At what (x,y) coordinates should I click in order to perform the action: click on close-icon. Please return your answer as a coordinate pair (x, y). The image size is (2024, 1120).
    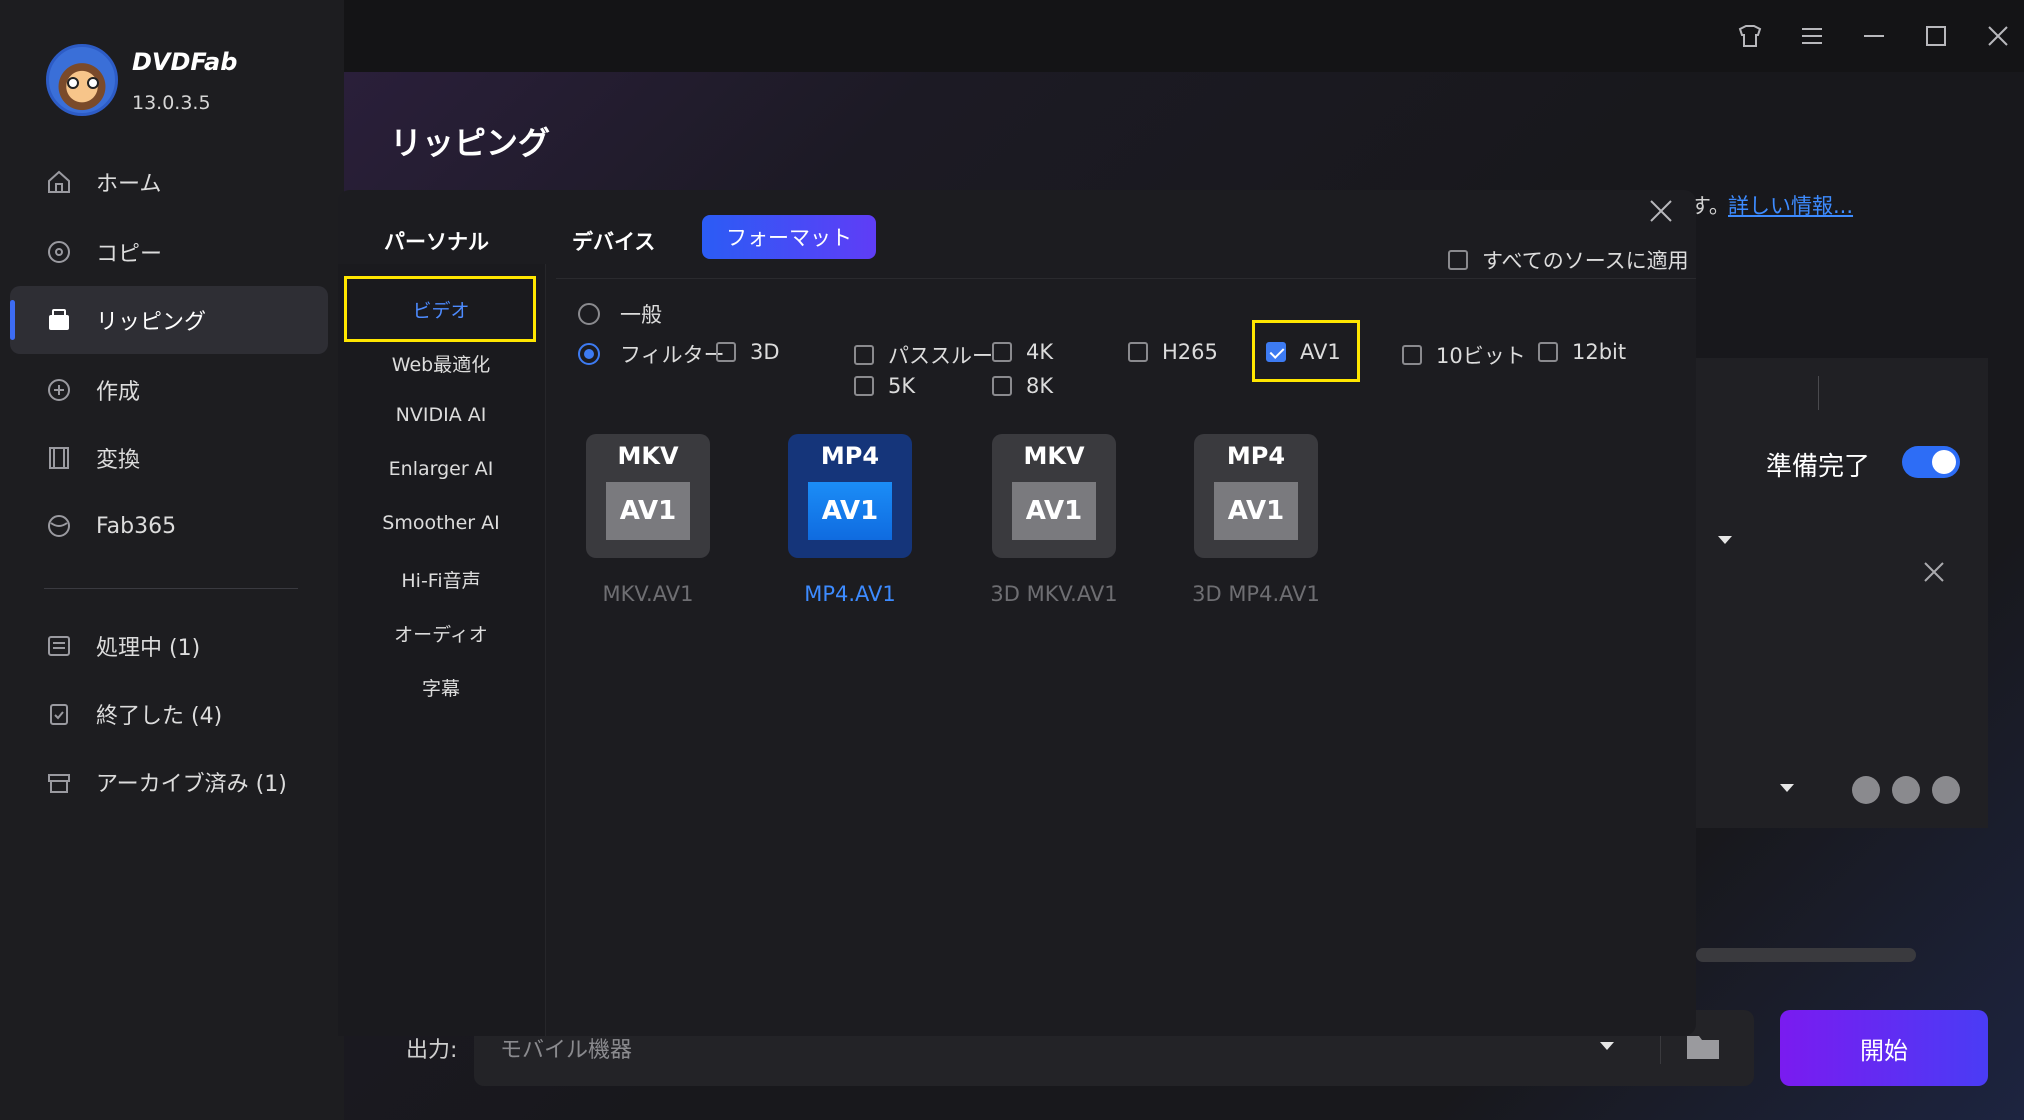
    Looking at the image, I should click on (1663, 213).